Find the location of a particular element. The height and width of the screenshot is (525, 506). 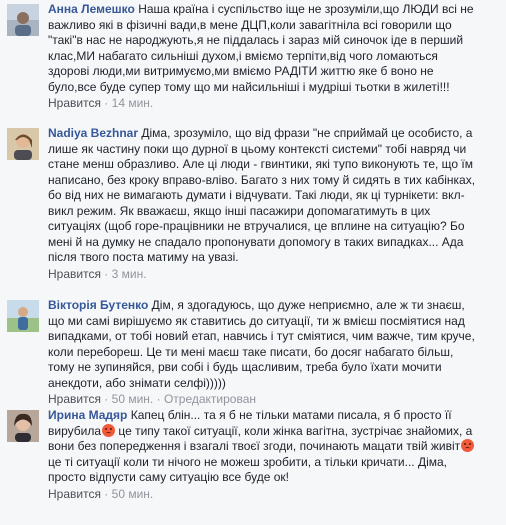

comment-author-link: Вікторія Бутенко is located at coordinates (98, 305).